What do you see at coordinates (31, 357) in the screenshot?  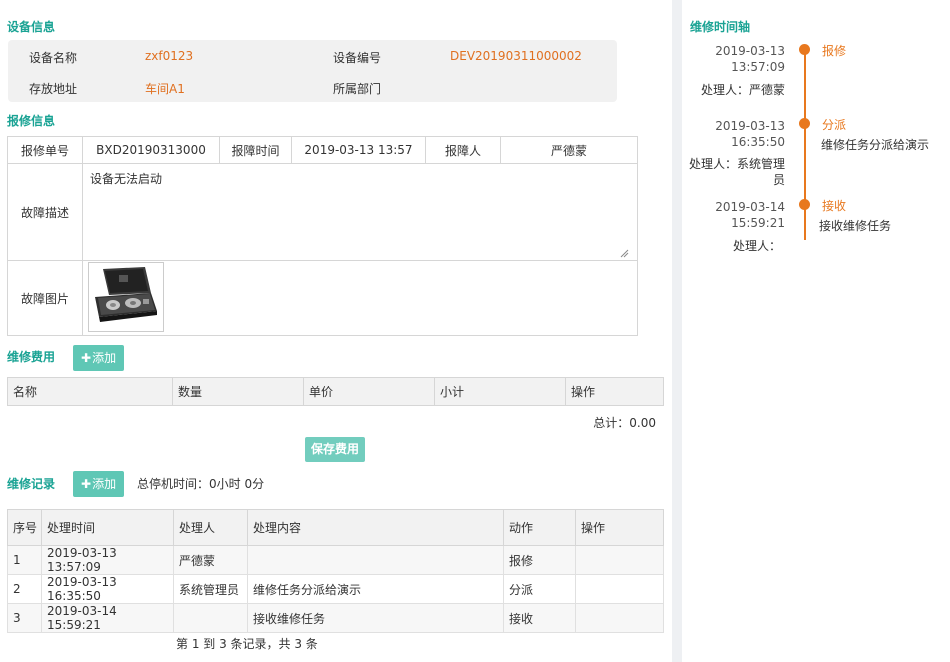 I see `cost-title: 维修费用` at bounding box center [31, 357].